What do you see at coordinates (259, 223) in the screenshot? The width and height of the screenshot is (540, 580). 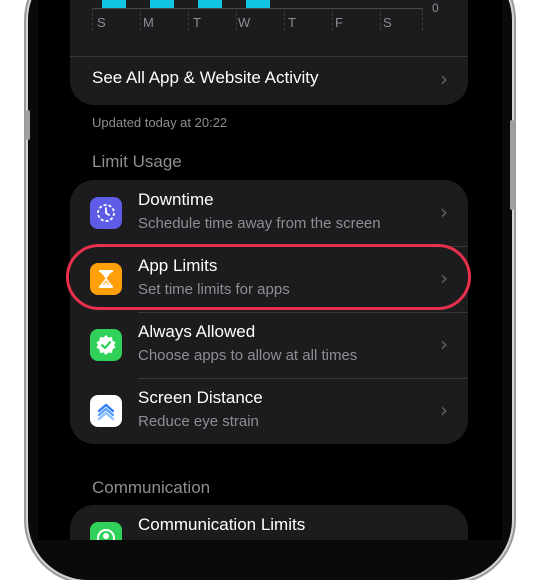 I see `downtime-subtitle: Schedule time away from the screen` at bounding box center [259, 223].